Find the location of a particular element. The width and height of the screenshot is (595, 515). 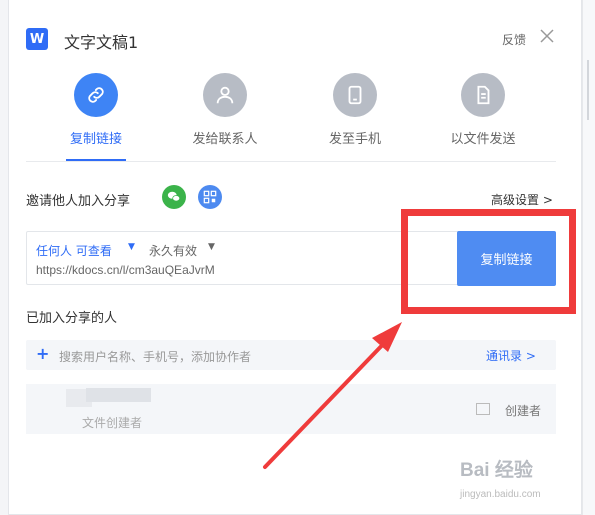

background-left is located at coordinates (4, 257).